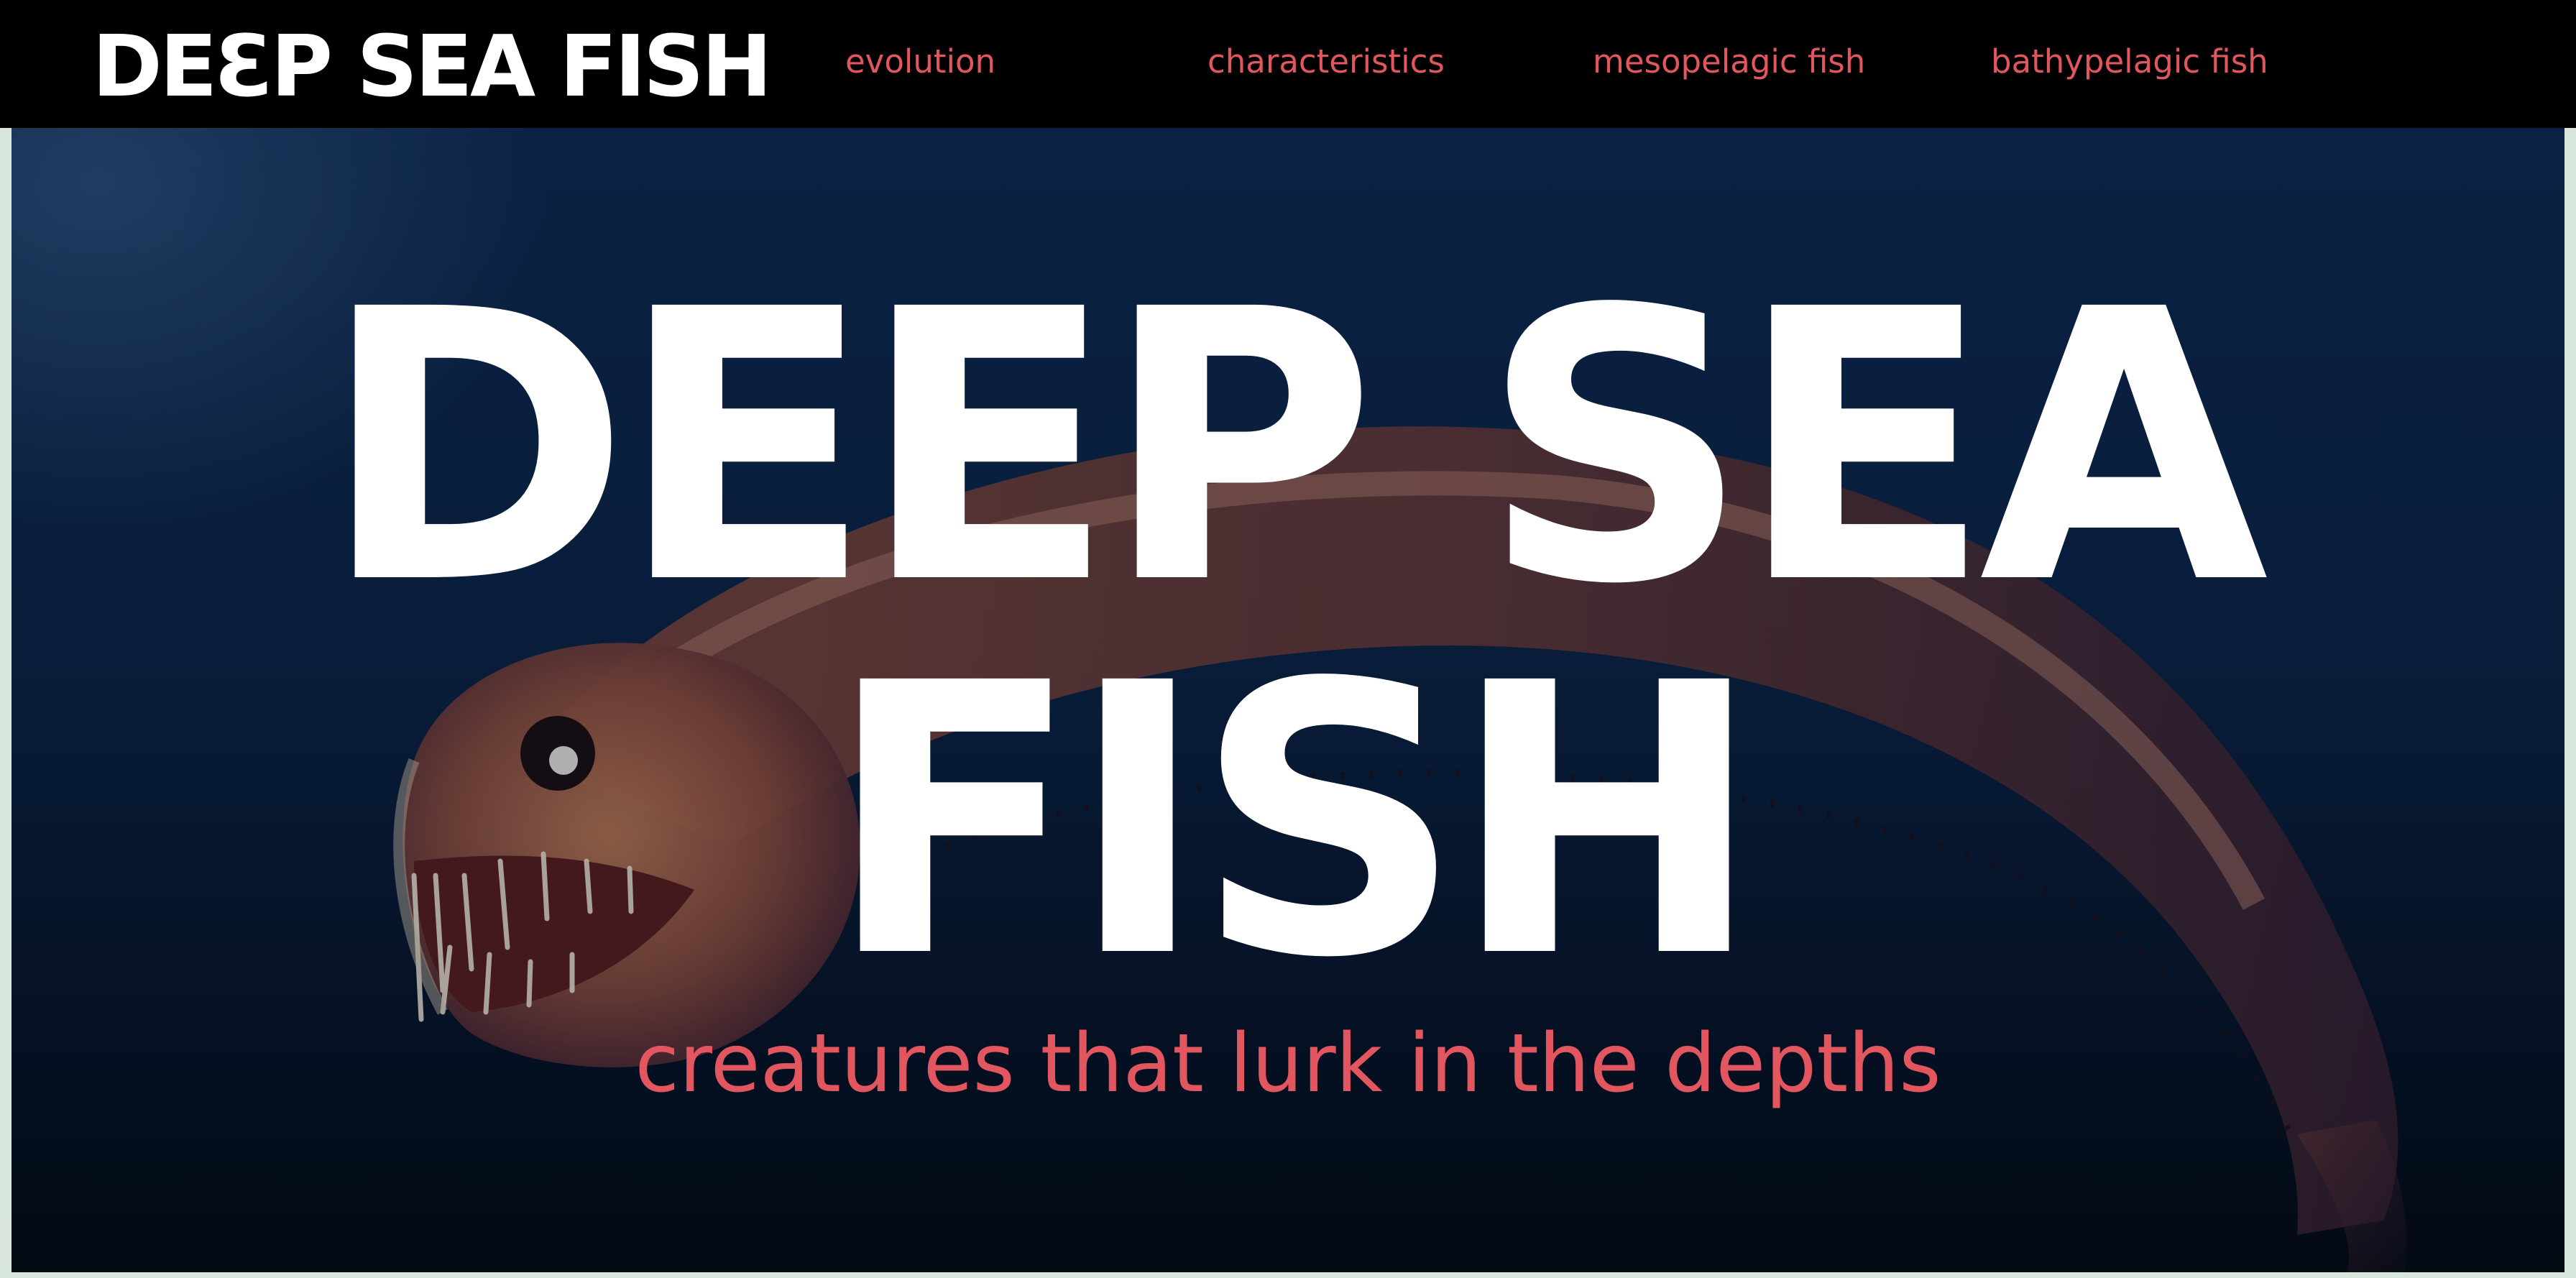 The image size is (2576, 1278). Describe the element at coordinates (2129, 62) in the screenshot. I see `nav-link-bathypelagic-fish: bathypelagic fish` at that location.